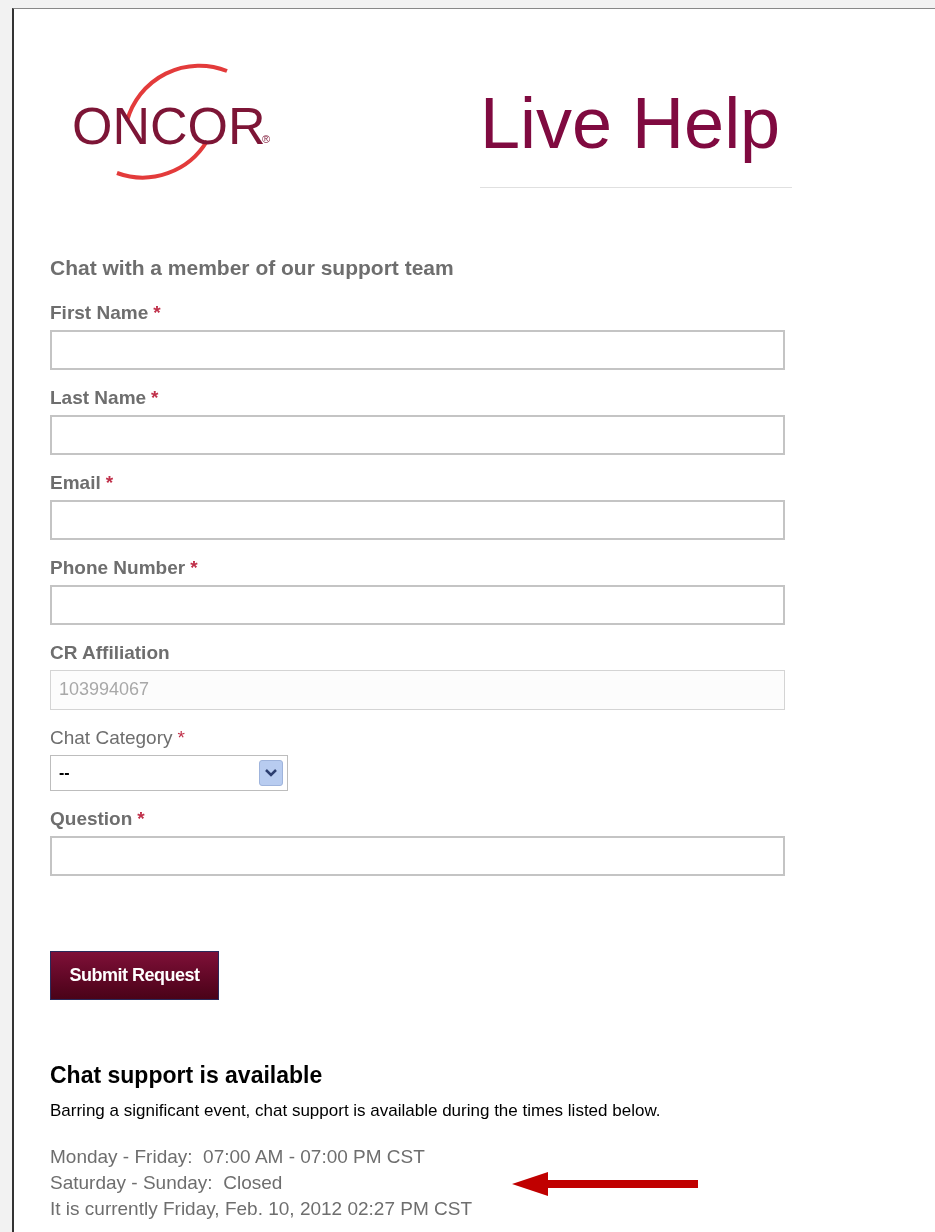 The image size is (935, 1232). I want to click on availability-heading: Chat support is available, so click(187, 1075).